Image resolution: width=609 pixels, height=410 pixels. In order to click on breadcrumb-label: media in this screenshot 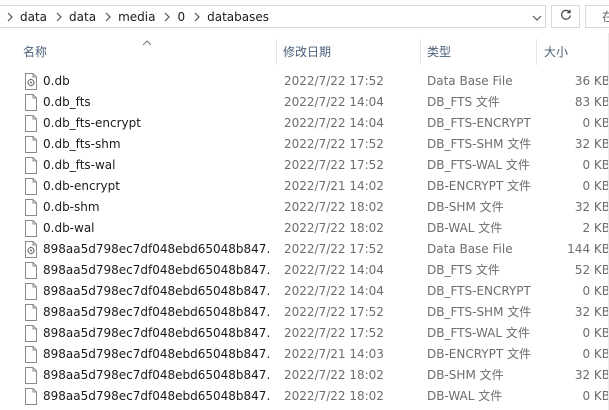, I will do `click(137, 17)`.